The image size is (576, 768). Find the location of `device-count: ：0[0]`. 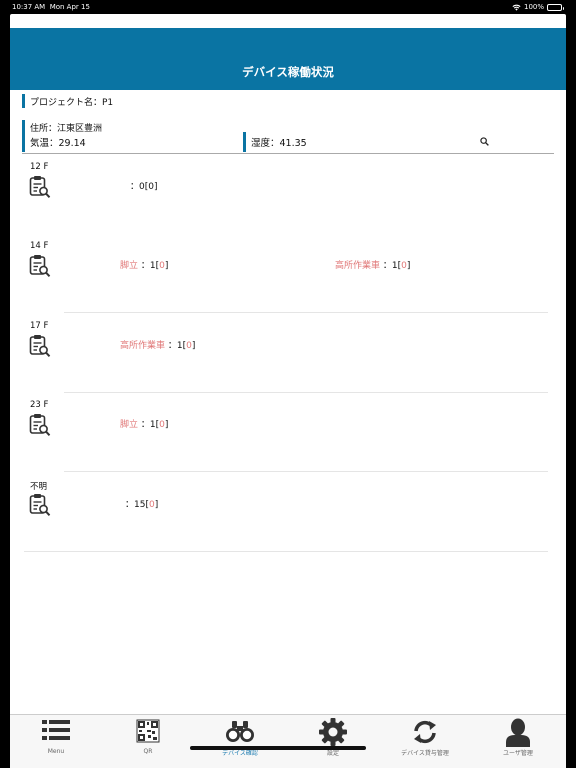

device-count: ：0[0] is located at coordinates (144, 187).